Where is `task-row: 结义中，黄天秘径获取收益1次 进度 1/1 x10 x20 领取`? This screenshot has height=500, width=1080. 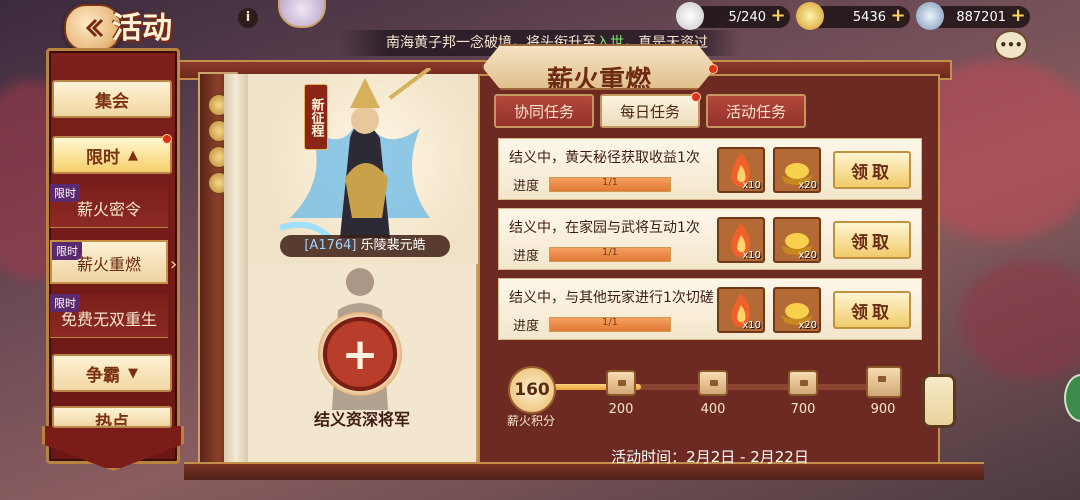
task-row: 结义中，黄天秘径获取收益1次 进度 1/1 x10 x20 领取 is located at coordinates (710, 169).